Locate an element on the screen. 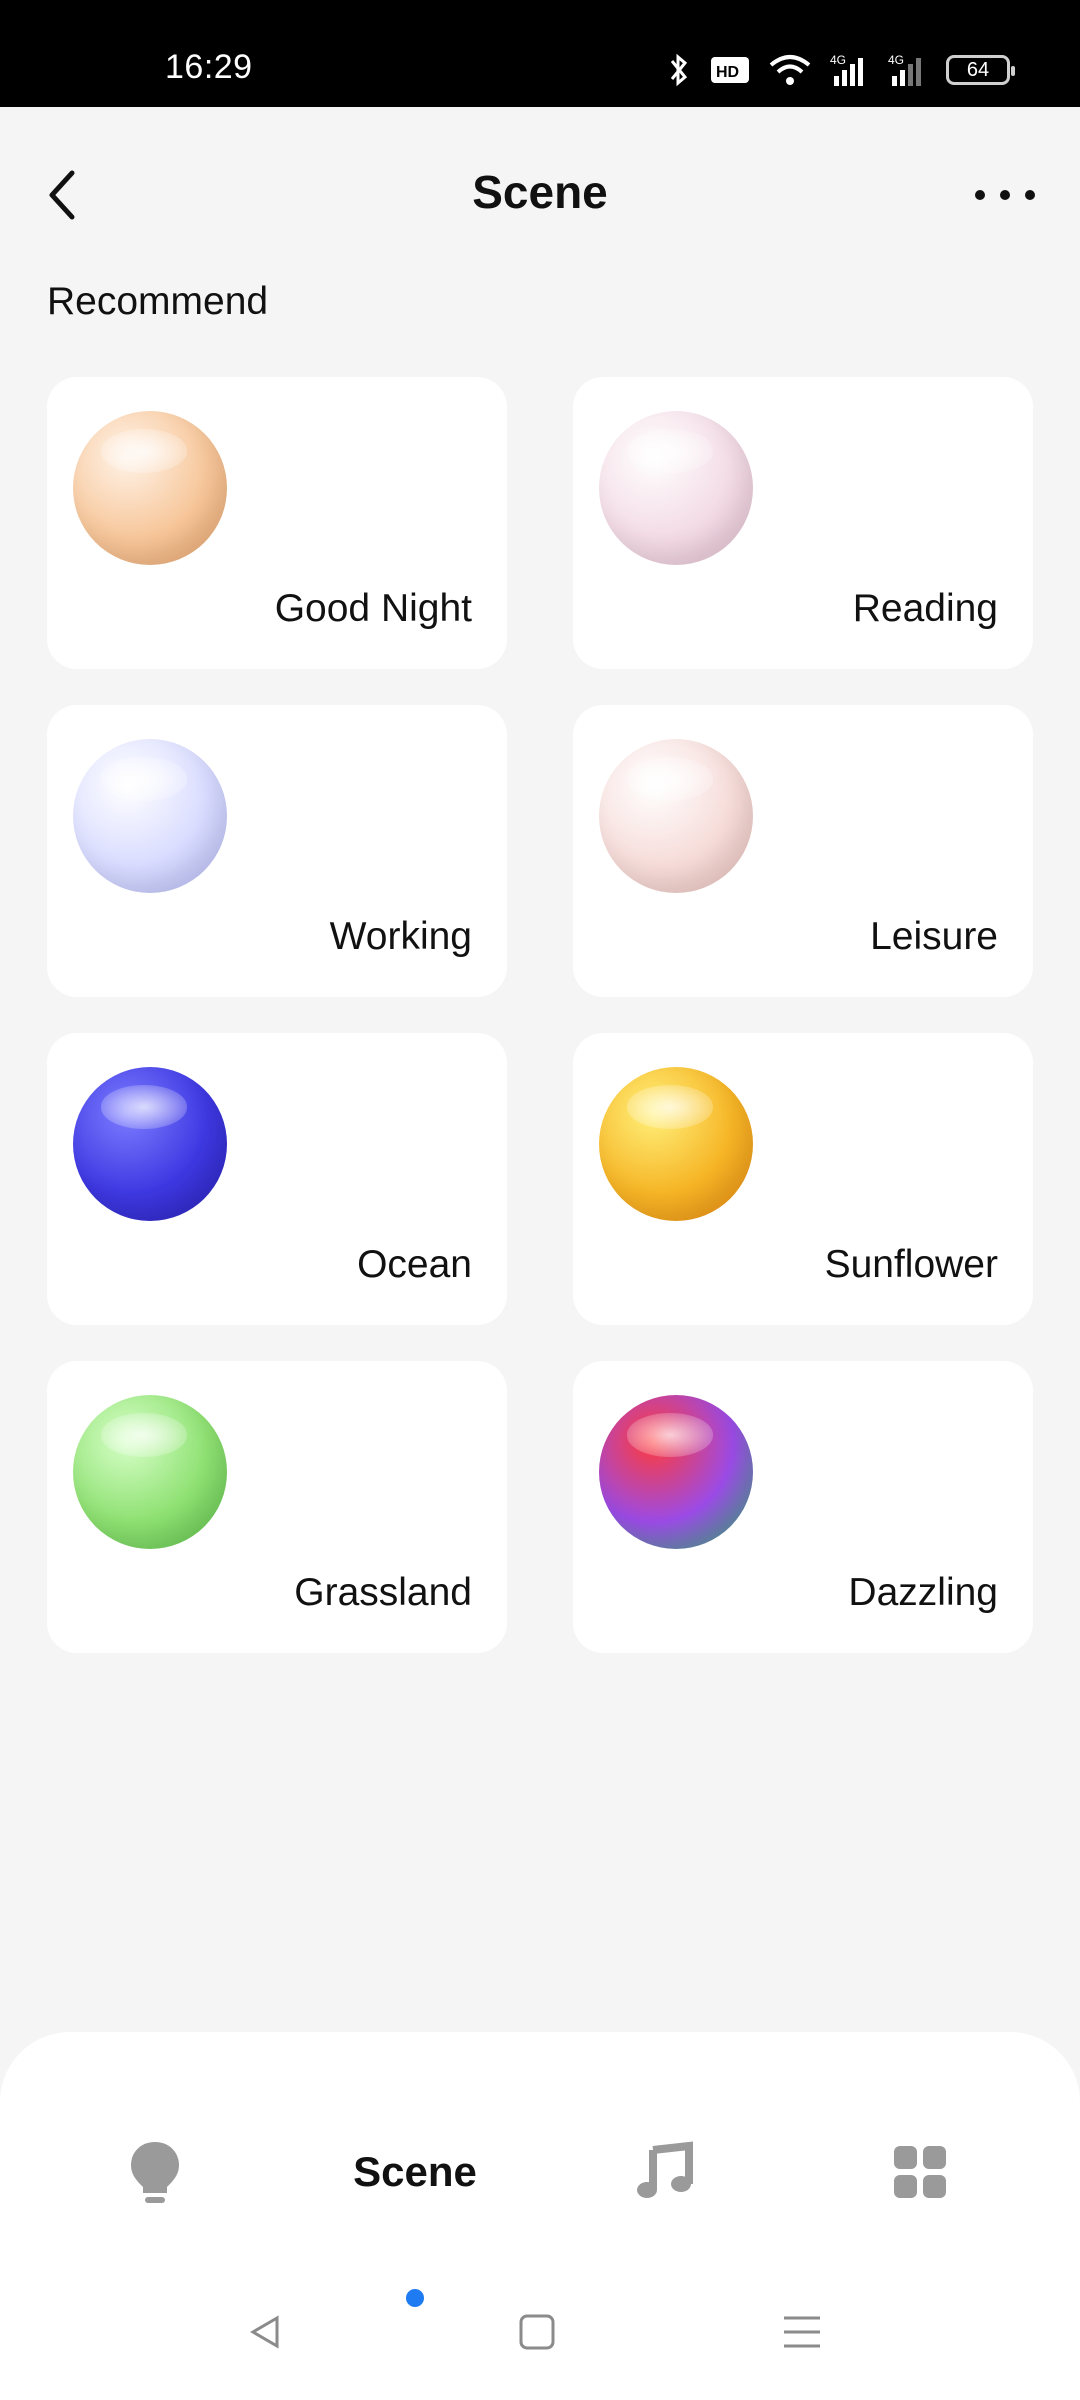  menu-icon is located at coordinates (802, 2332).